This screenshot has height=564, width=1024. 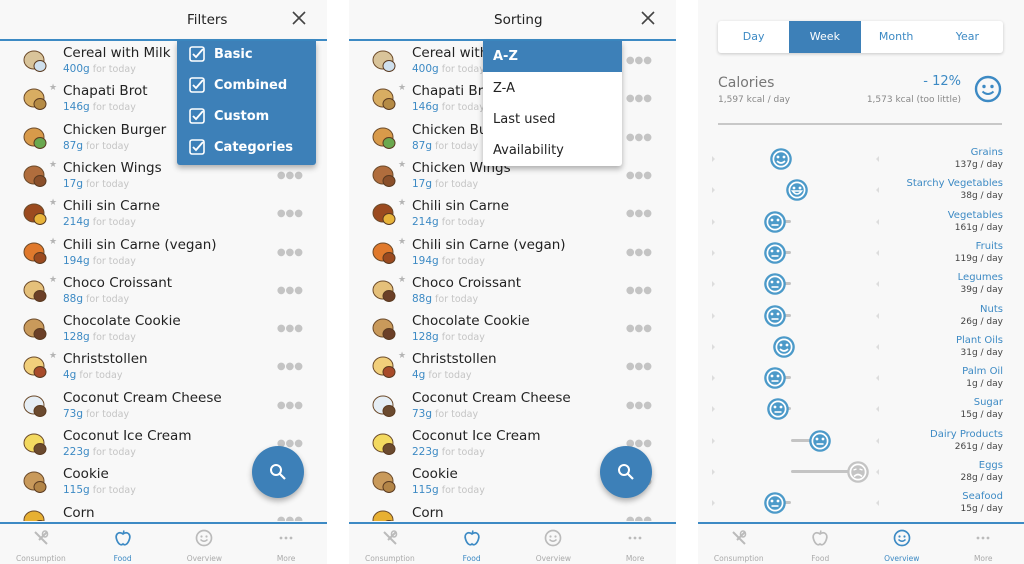 What do you see at coordinates (163, 179) in the screenshot?
I see `food-list-item: ★ Chicken Wings 17g for today ●●●` at bounding box center [163, 179].